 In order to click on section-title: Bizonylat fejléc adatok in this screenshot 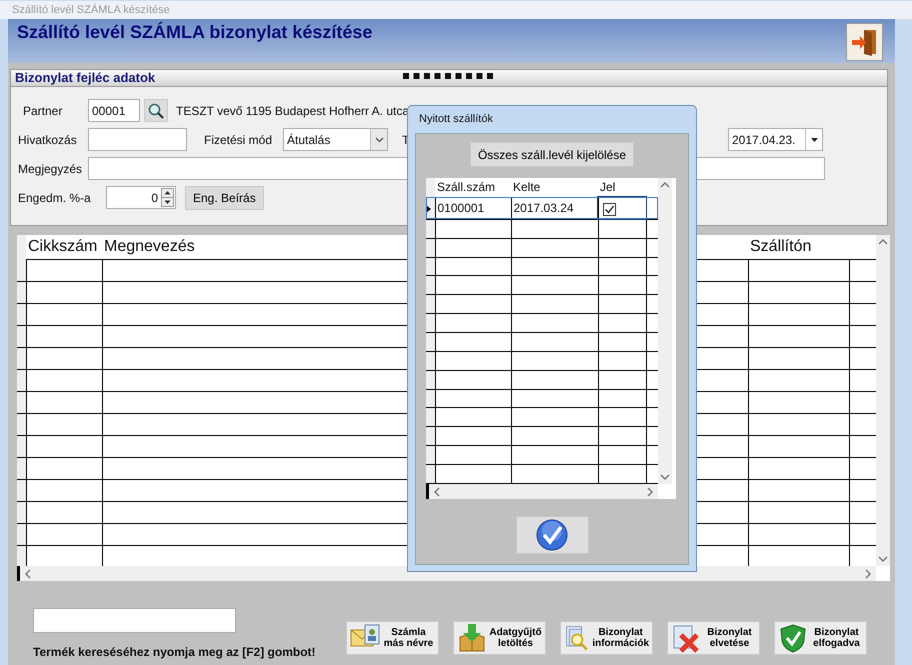, I will do `click(85, 78)`.